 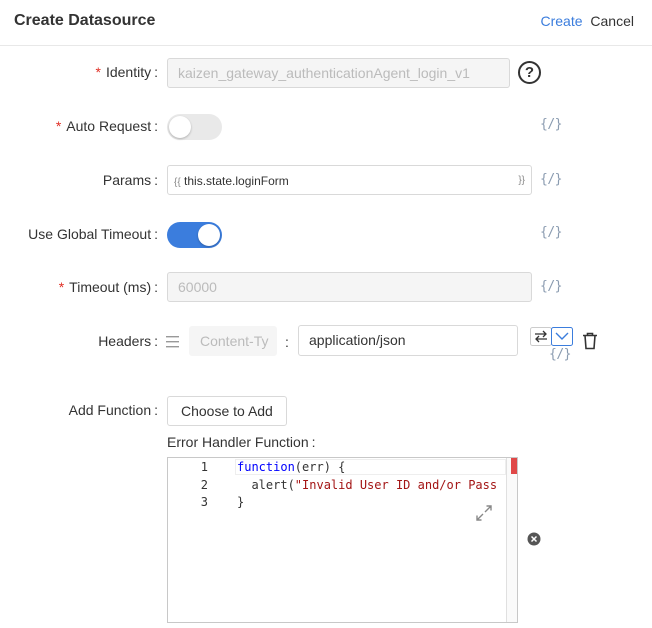 What do you see at coordinates (227, 411) in the screenshot?
I see `choose-to-add-button: Choose to Add` at bounding box center [227, 411].